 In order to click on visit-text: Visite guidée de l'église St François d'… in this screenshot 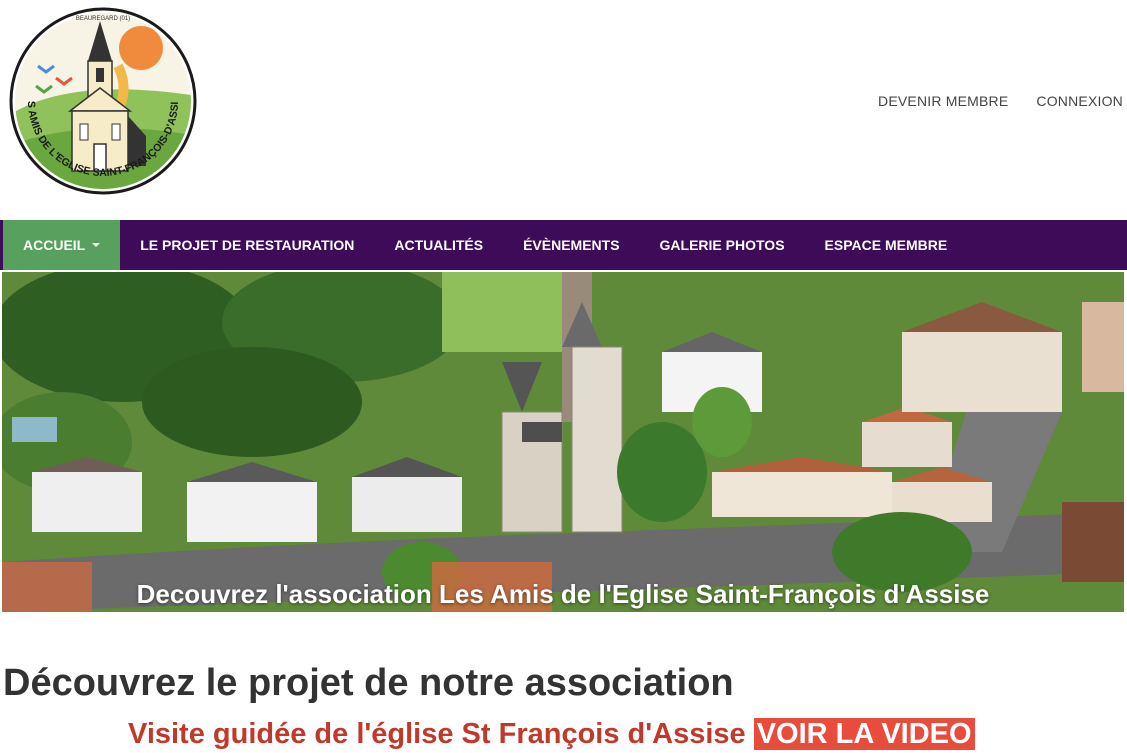, I will do `click(437, 734)`.